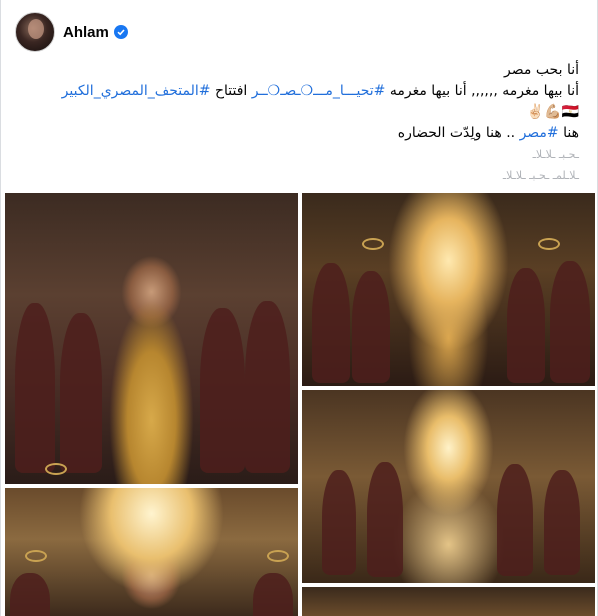  What do you see at coordinates (319, 91) in the screenshot?
I see `hashtag-link: #تحيـــا_مـــ❍ـصـ❍ــر` at bounding box center [319, 91].